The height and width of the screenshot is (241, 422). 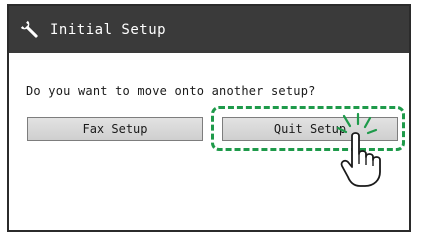 I want to click on fax-setup-button-label: Fax Setup, so click(x=115, y=129).